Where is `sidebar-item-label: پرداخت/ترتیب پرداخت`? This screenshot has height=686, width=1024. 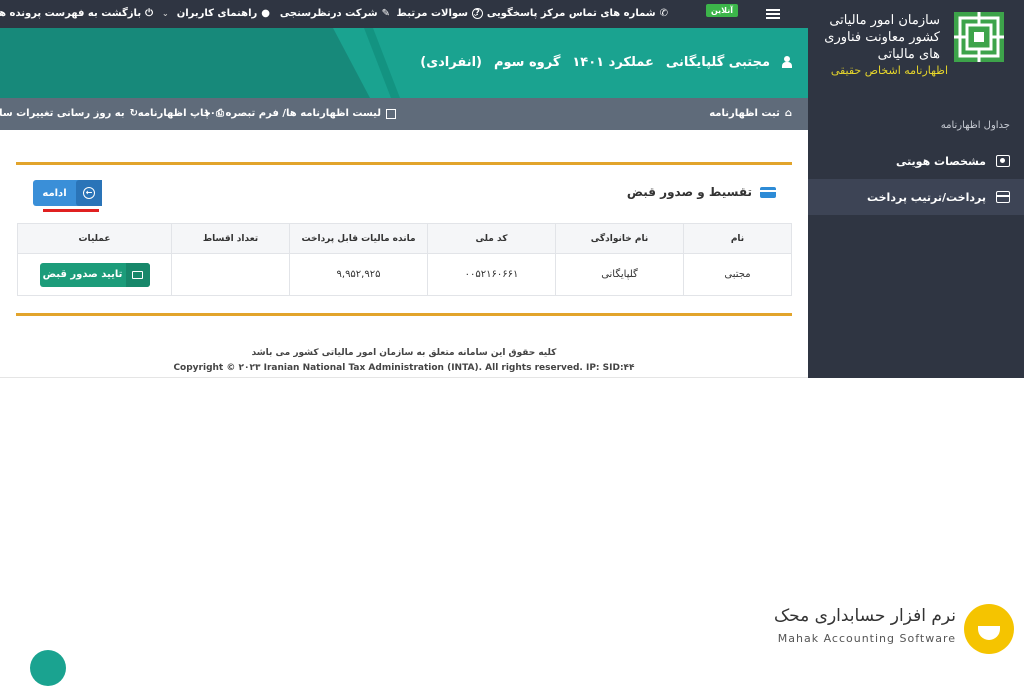 sidebar-item-label: پرداخت/ترتیب پرداخت is located at coordinates (926, 197).